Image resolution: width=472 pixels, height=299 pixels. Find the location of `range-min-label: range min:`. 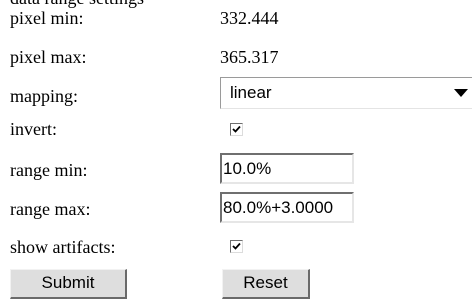

range-min-label: range min: is located at coordinates (49, 170).